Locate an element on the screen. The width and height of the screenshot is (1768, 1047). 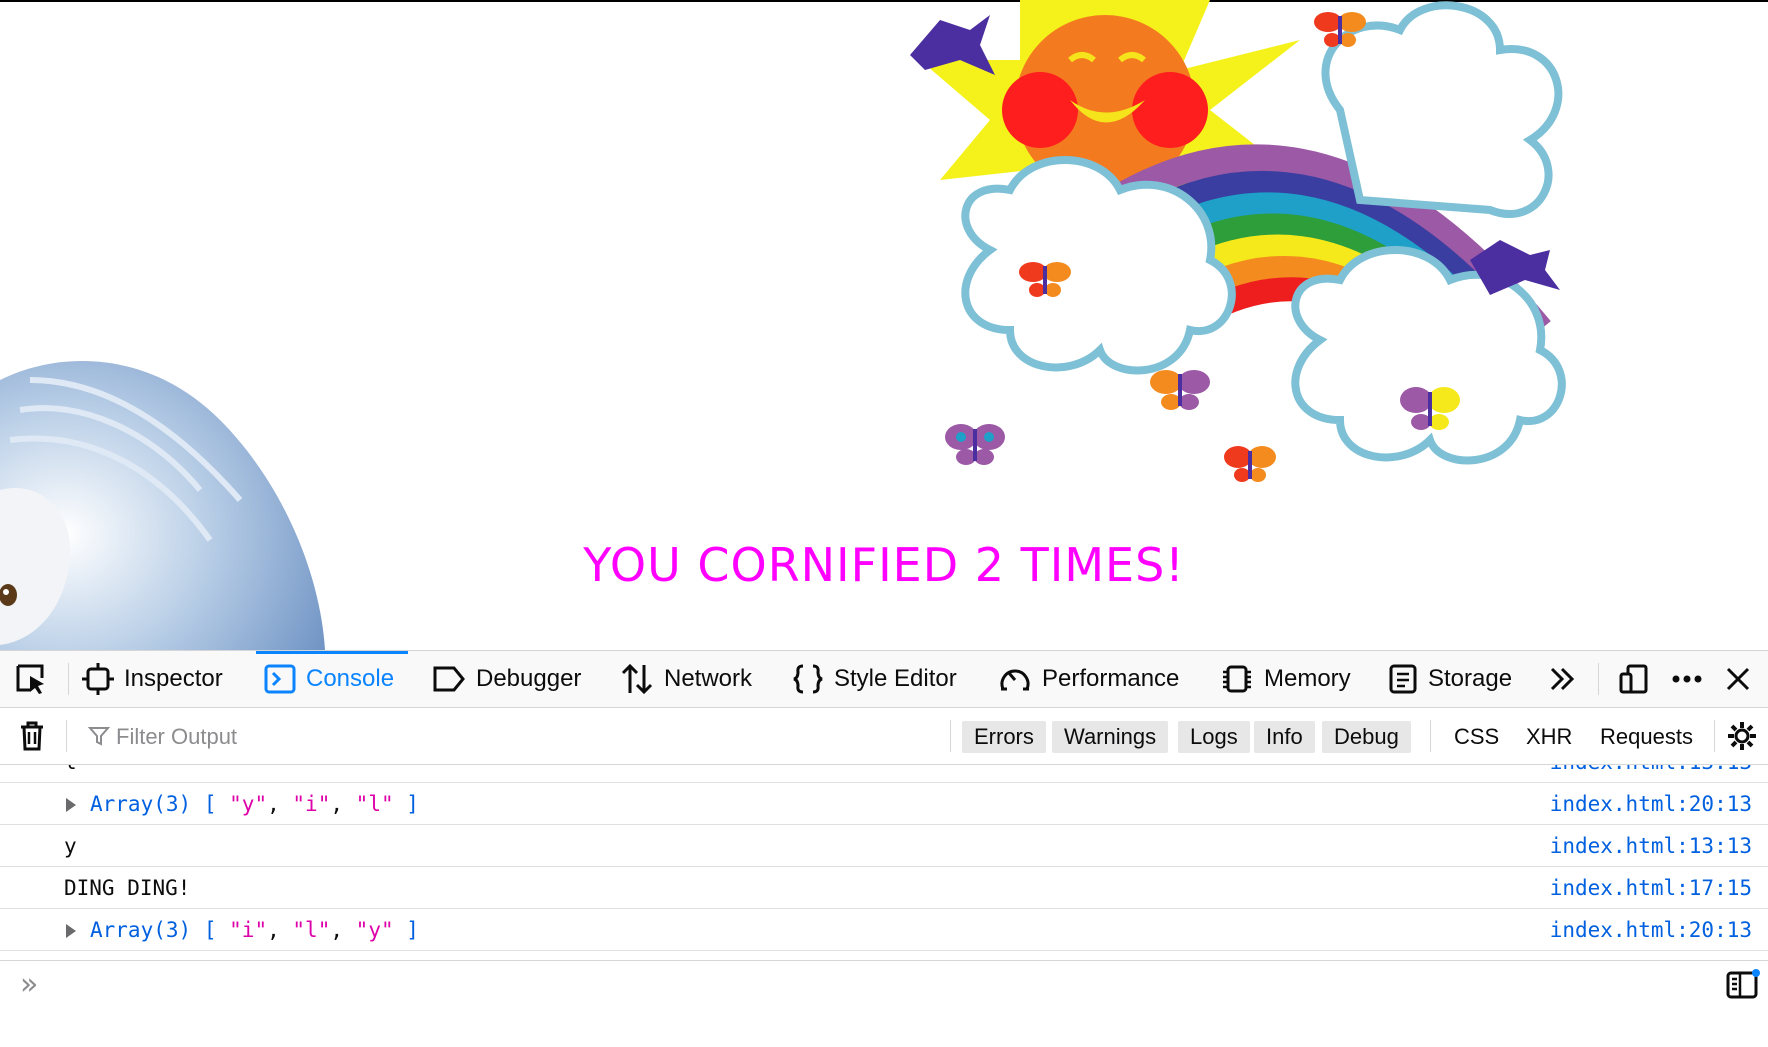
tab-label: Style Editor is located at coordinates (895, 678).